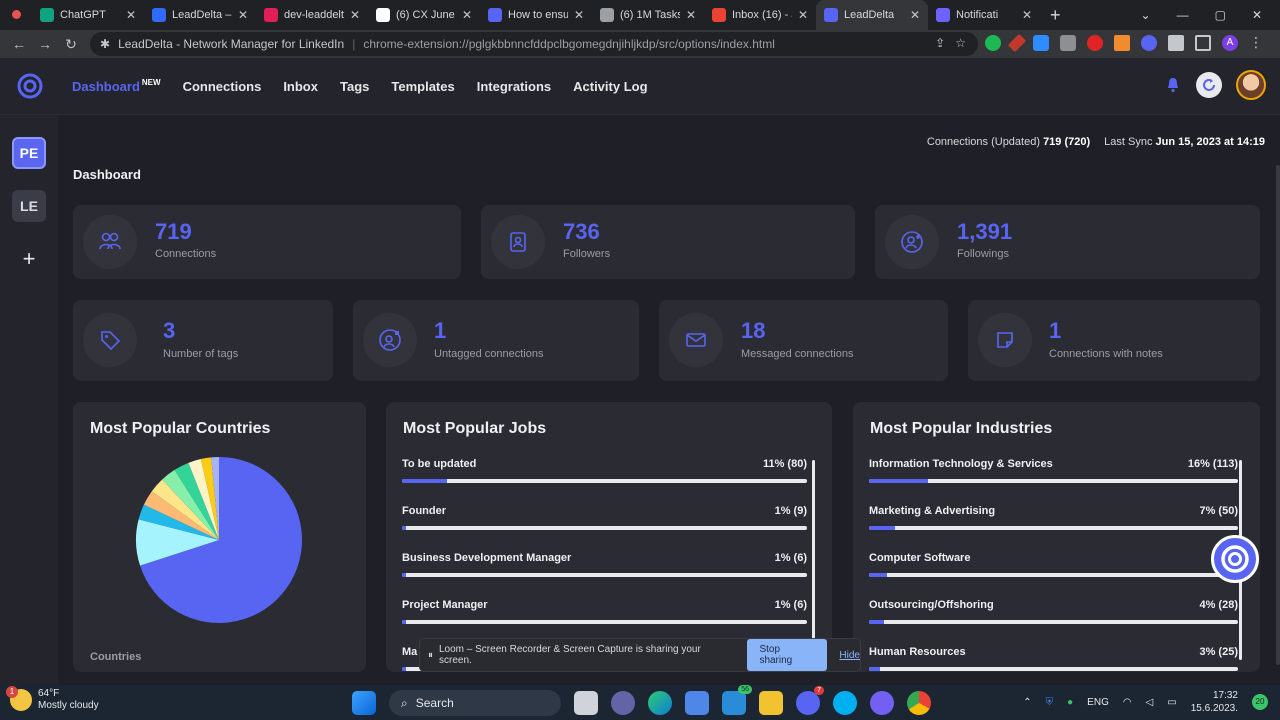 The image size is (1280, 720). What do you see at coordinates (1055, 15) in the screenshot?
I see `new-tab-button: +` at bounding box center [1055, 15].